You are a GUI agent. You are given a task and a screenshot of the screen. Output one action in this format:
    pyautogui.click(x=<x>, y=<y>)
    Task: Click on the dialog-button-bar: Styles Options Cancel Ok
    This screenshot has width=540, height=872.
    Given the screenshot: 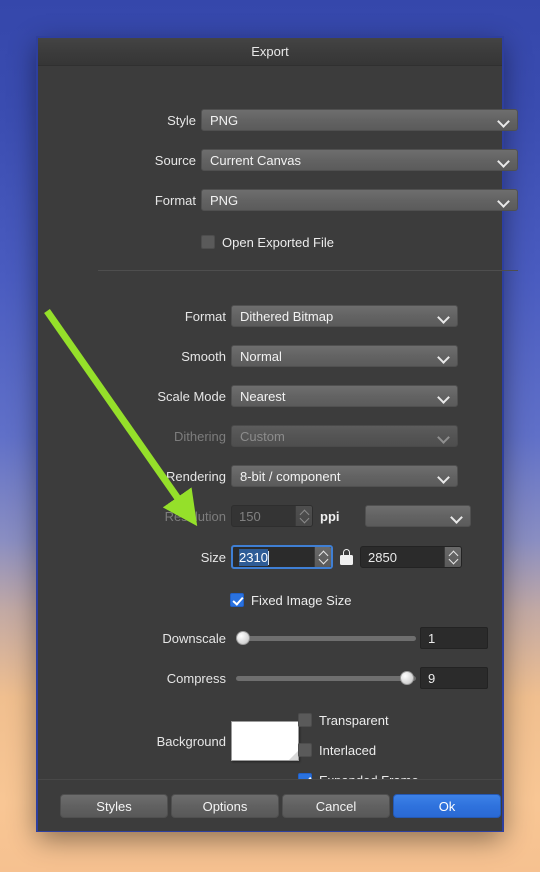 What is the action you would take?
    pyautogui.click(x=270, y=805)
    